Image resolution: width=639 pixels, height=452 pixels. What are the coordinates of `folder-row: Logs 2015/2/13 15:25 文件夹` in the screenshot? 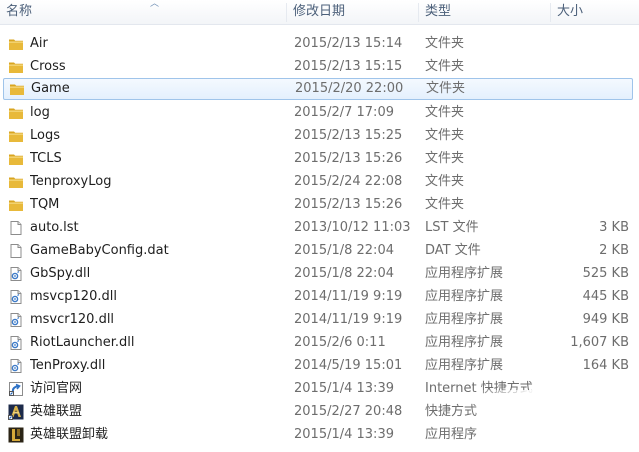 It's located at (319, 136).